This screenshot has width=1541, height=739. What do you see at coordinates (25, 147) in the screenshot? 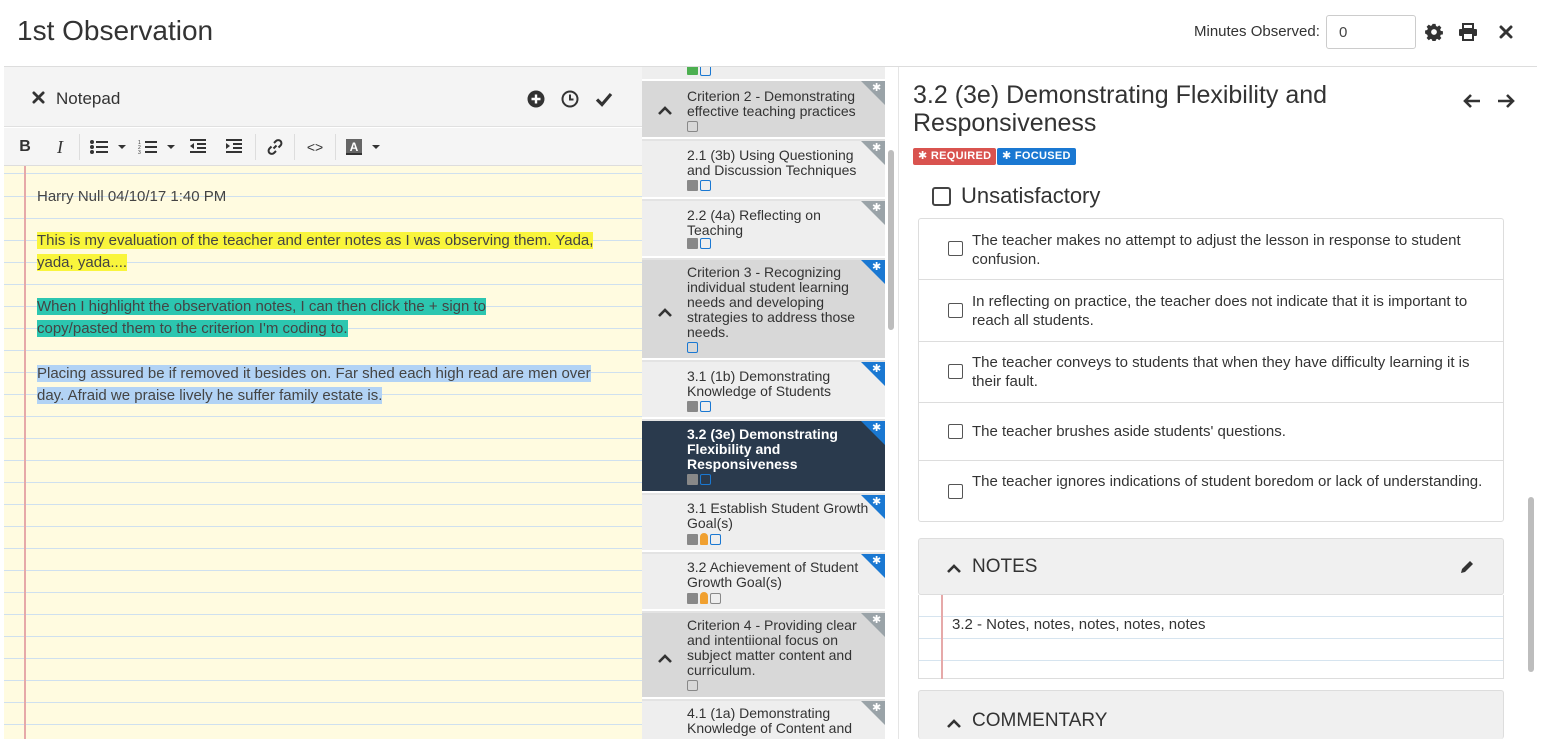
I see `bold-button: B` at bounding box center [25, 147].